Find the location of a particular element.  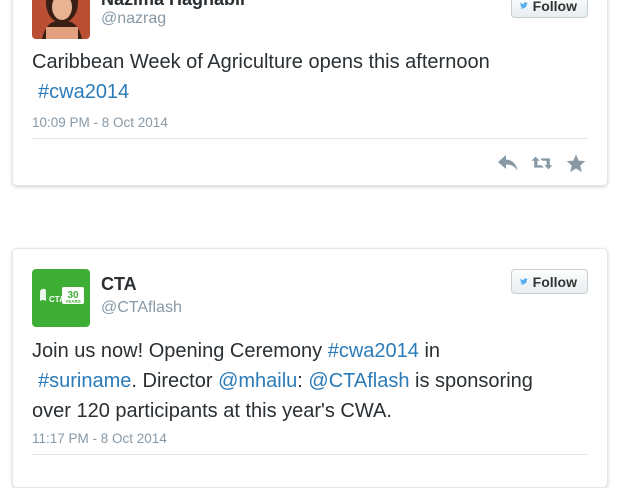

avatar: CTA 30 YEARS is located at coordinates (61, 298).